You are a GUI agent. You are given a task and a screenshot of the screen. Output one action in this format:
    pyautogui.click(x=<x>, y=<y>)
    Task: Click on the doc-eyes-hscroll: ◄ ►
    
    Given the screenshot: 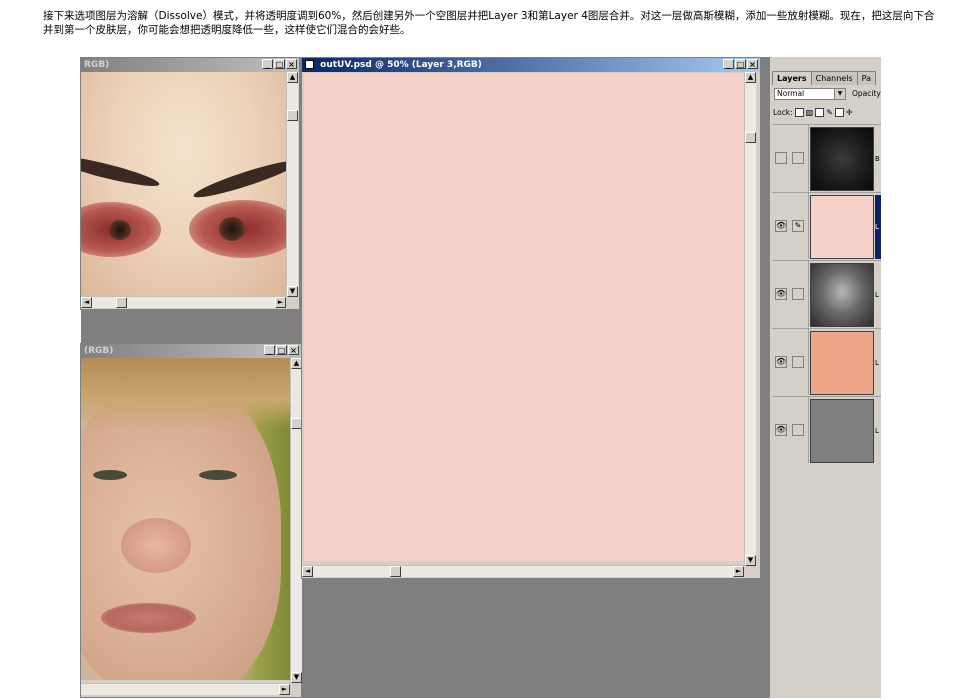 What is the action you would take?
    pyautogui.click(x=183, y=302)
    